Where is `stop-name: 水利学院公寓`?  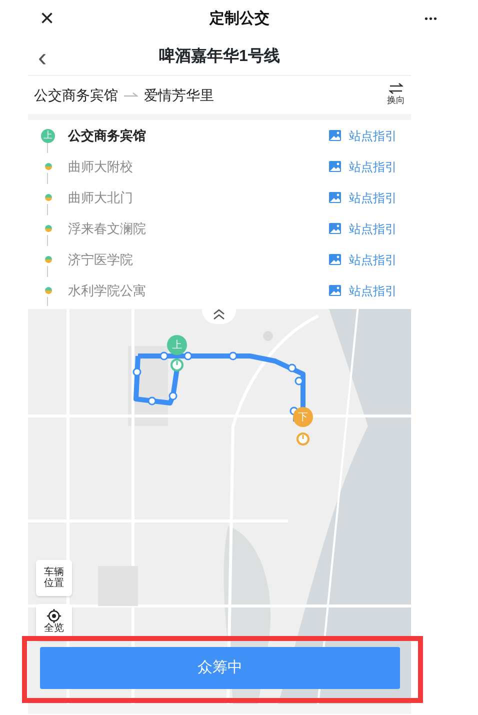 stop-name: 水利学院公寓 is located at coordinates (107, 291).